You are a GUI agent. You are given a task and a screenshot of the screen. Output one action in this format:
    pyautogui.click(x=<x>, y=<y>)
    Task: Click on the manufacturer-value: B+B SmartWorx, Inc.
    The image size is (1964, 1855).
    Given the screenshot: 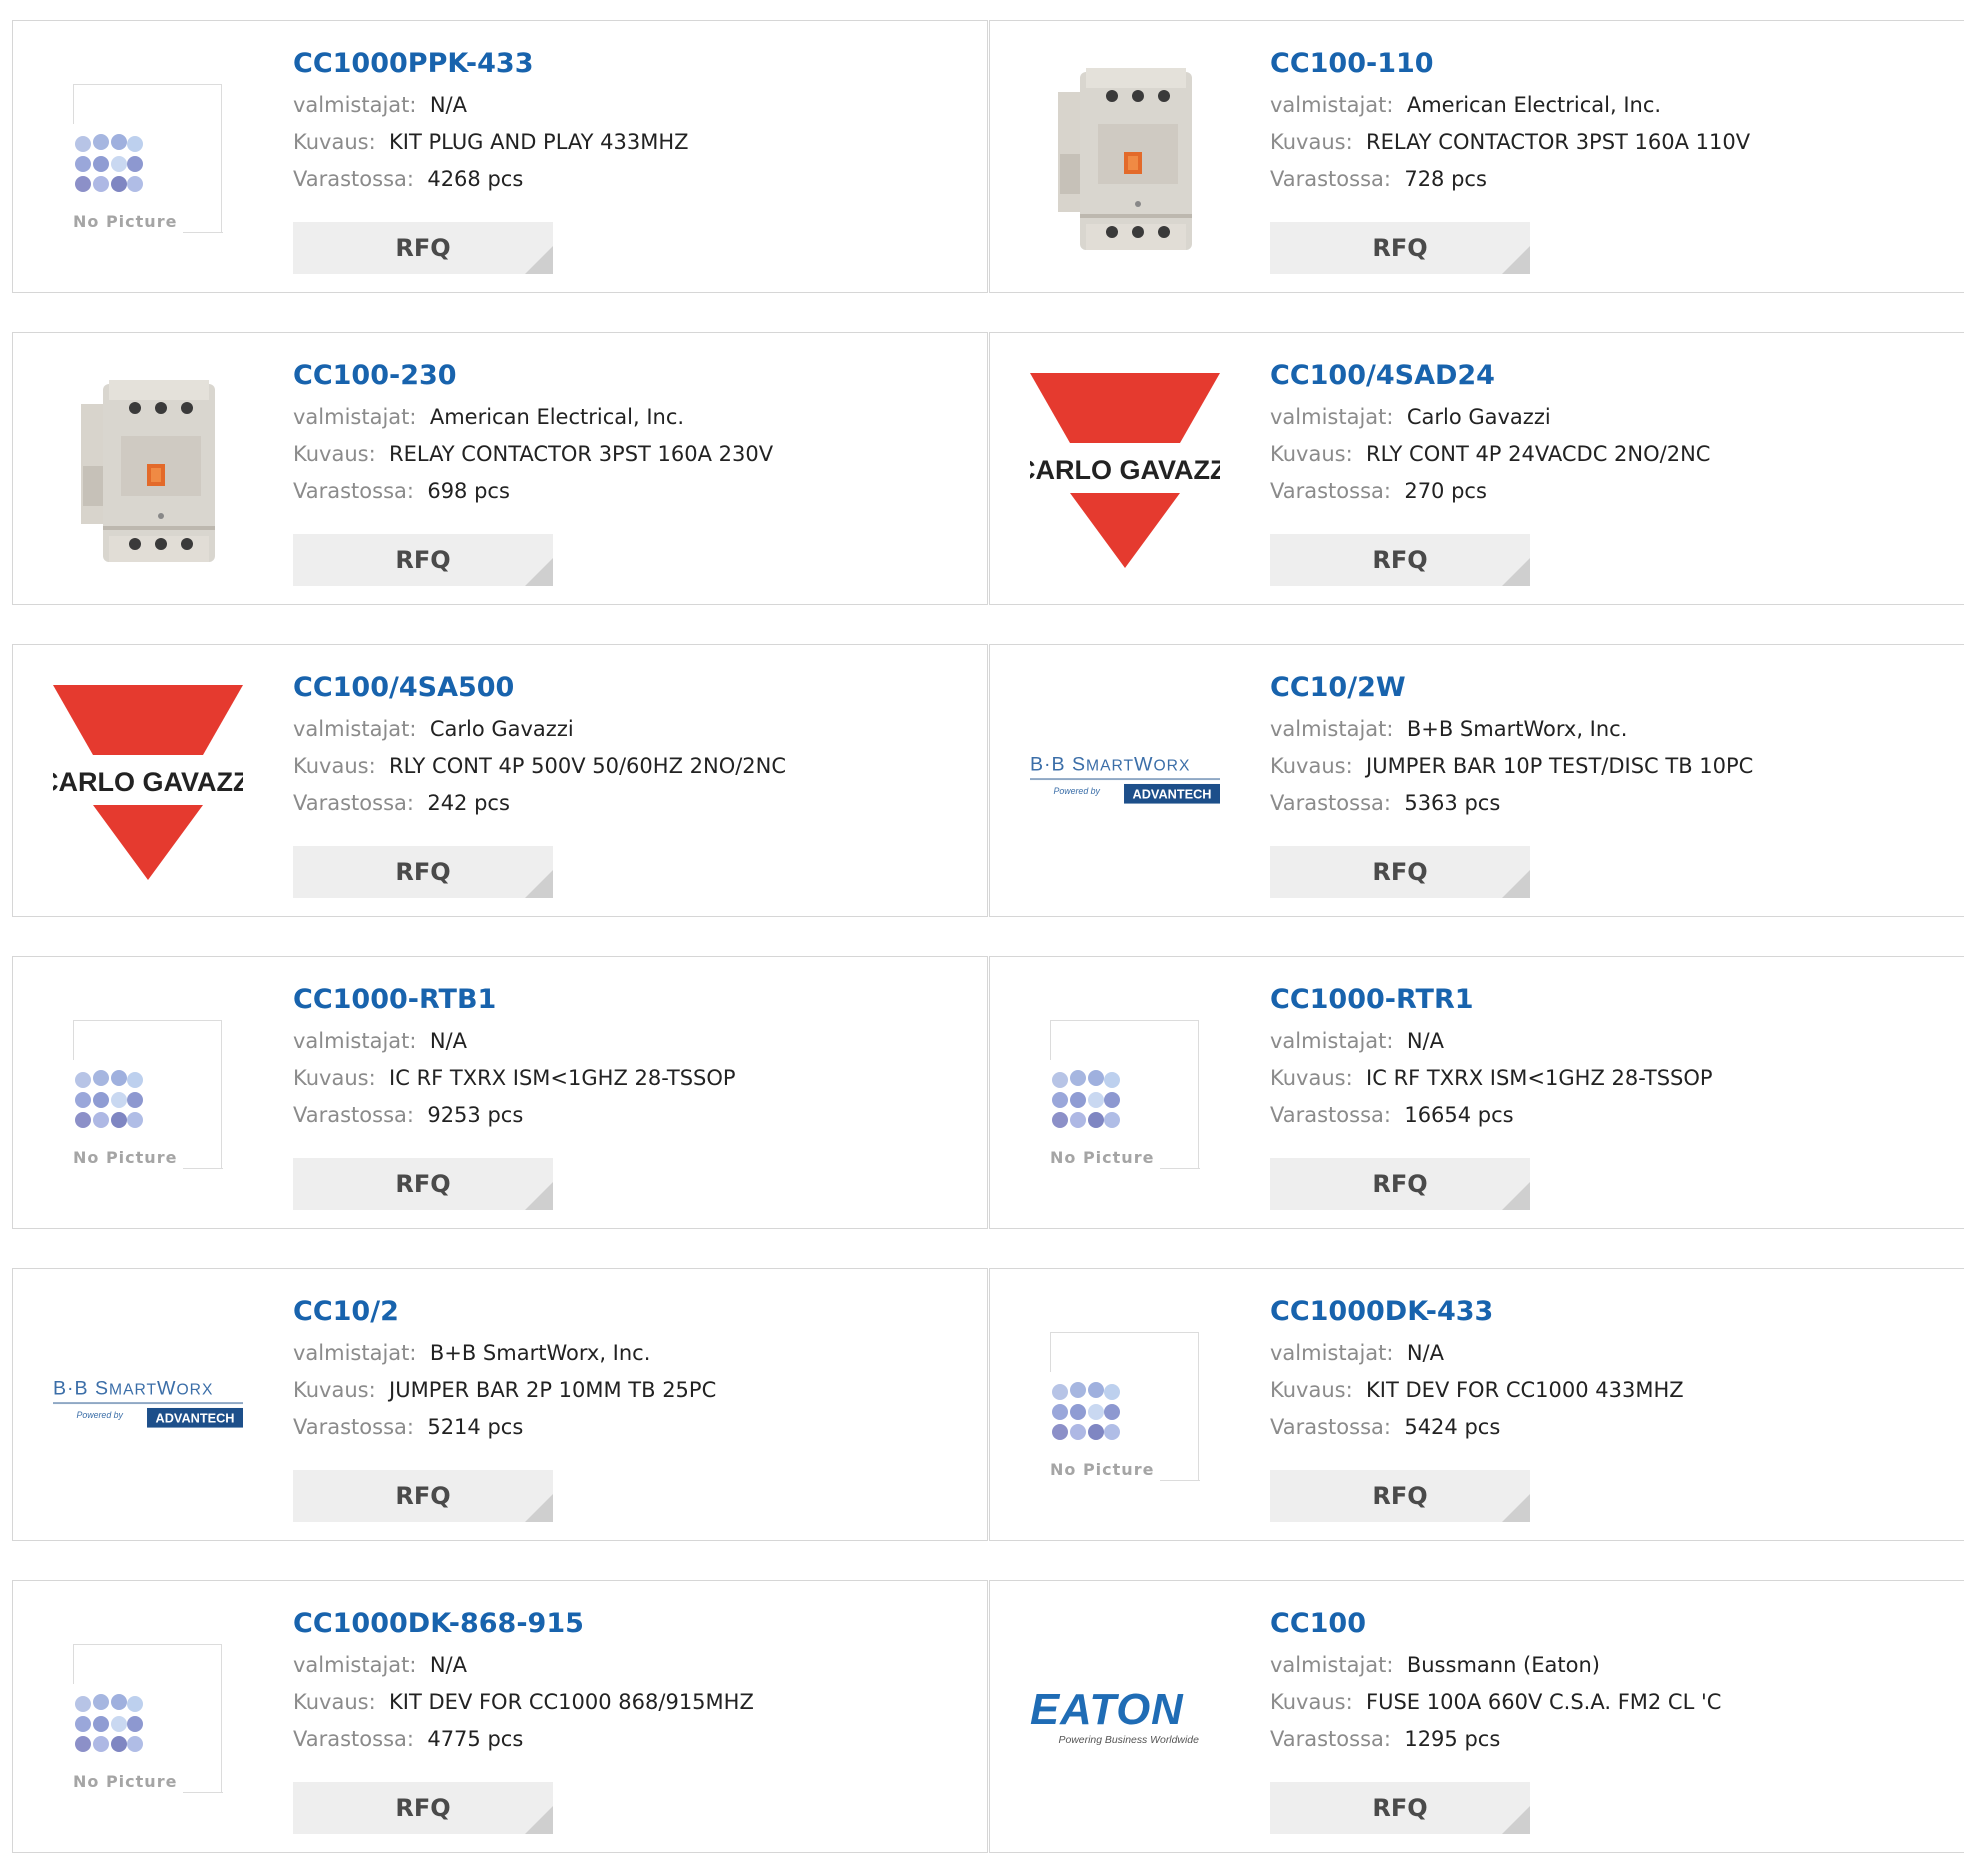 What is the action you would take?
    pyautogui.click(x=1517, y=729)
    